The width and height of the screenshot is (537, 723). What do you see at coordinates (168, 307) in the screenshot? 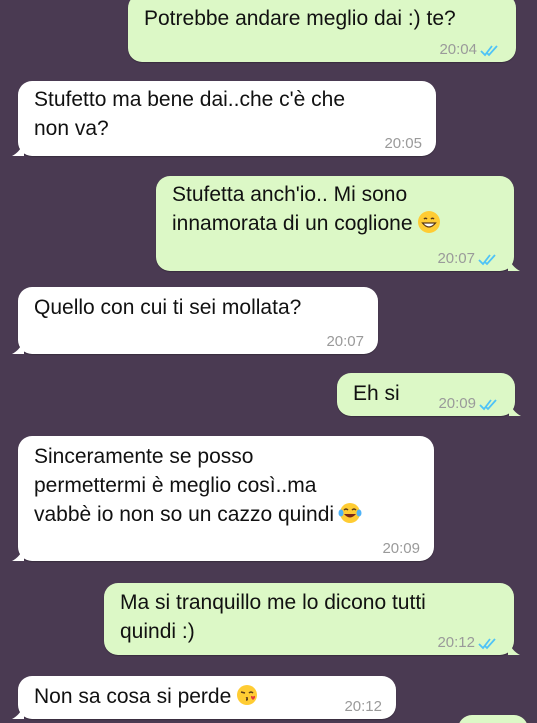
I see `message-text: Quello con cui ti sei mollata?` at bounding box center [168, 307].